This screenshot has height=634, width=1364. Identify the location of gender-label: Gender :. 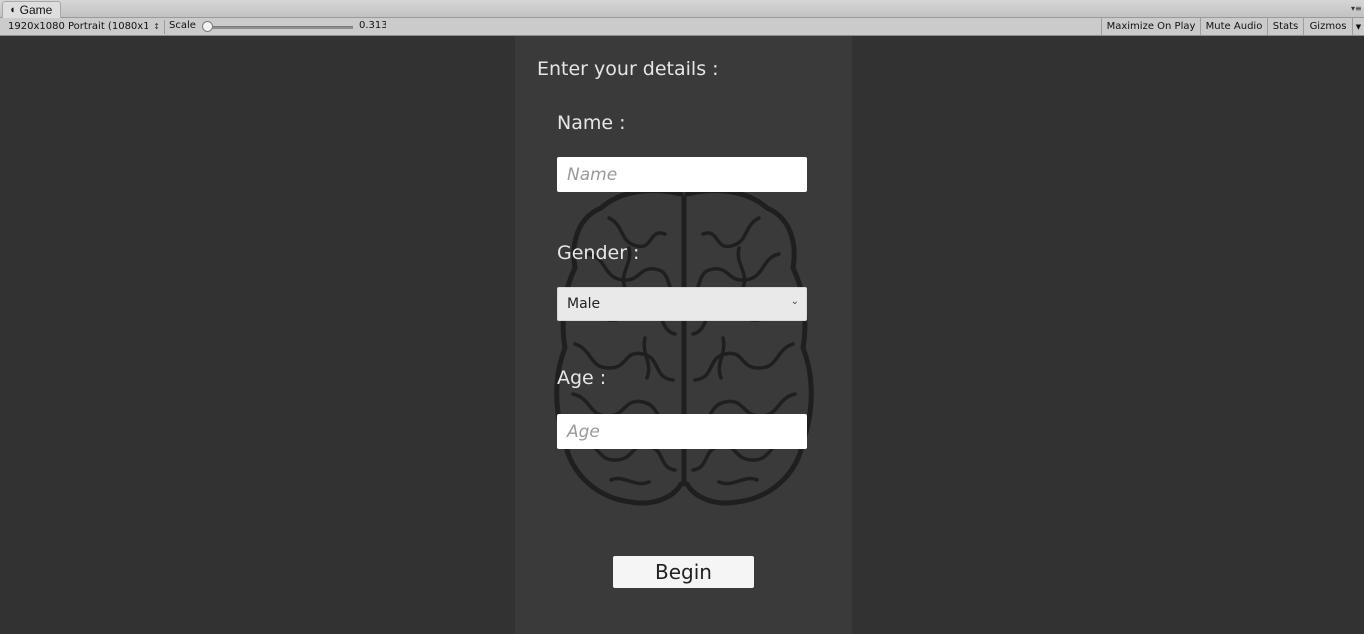
(598, 253).